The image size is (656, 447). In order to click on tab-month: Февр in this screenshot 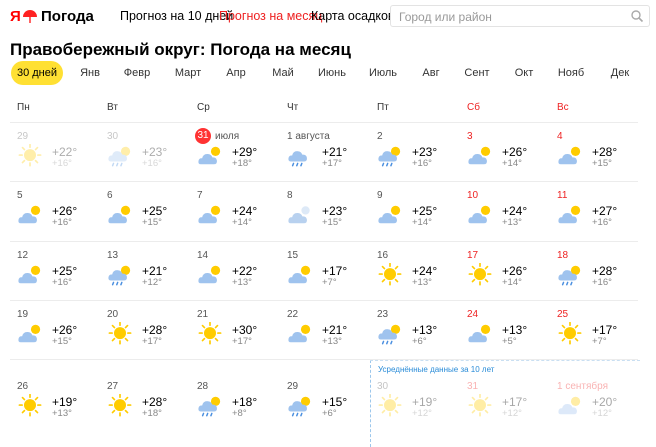, I will do `click(137, 73)`.